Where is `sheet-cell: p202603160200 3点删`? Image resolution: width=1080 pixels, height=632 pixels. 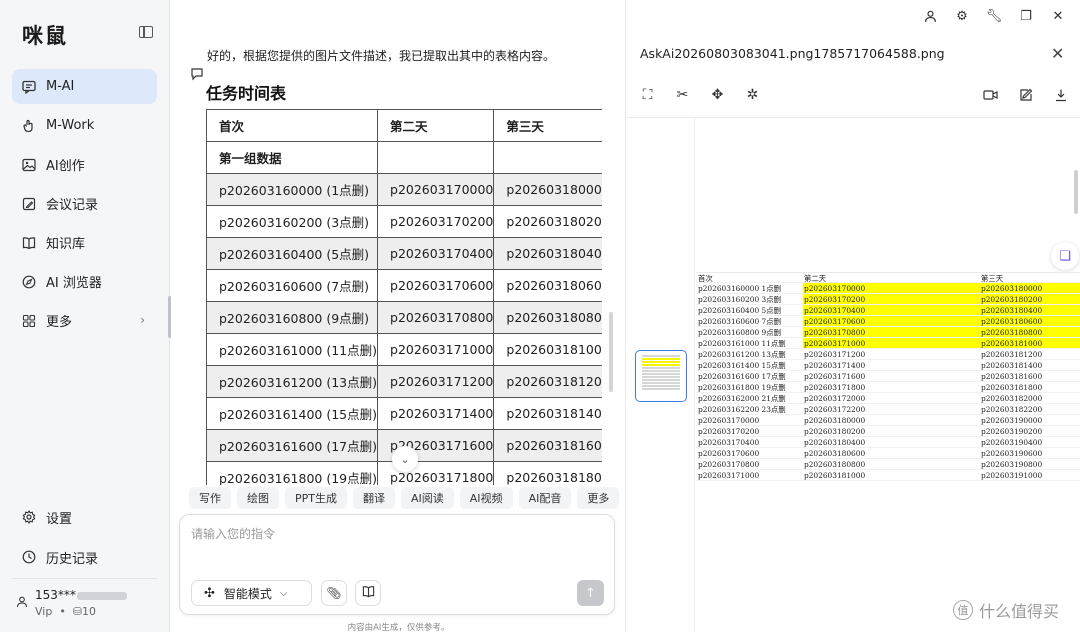 sheet-cell: p202603160200 3点删 is located at coordinates (749, 299).